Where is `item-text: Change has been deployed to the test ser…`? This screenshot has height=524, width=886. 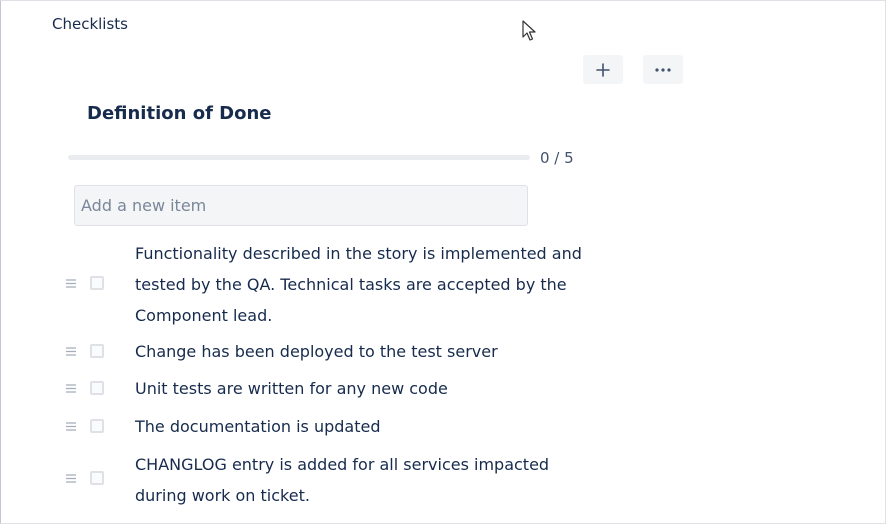 item-text: Change has been deployed to the test ser… is located at coordinates (316, 351).